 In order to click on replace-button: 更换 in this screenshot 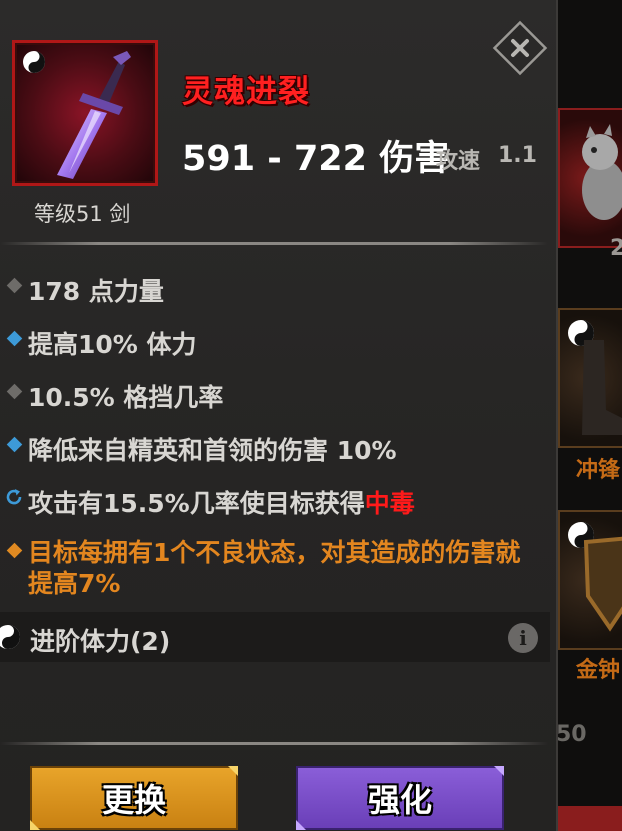, I will do `click(134, 798)`.